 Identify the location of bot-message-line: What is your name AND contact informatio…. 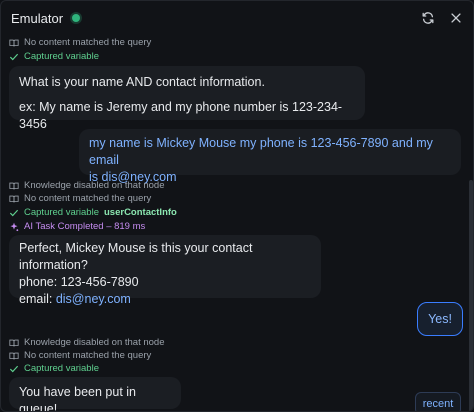
(142, 82).